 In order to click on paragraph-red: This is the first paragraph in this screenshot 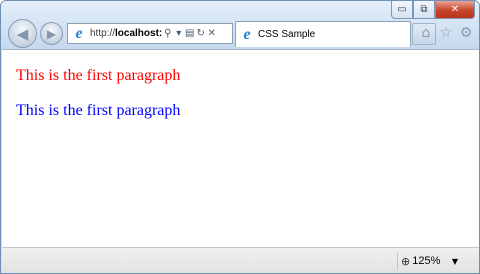, I will do `click(98, 75)`.